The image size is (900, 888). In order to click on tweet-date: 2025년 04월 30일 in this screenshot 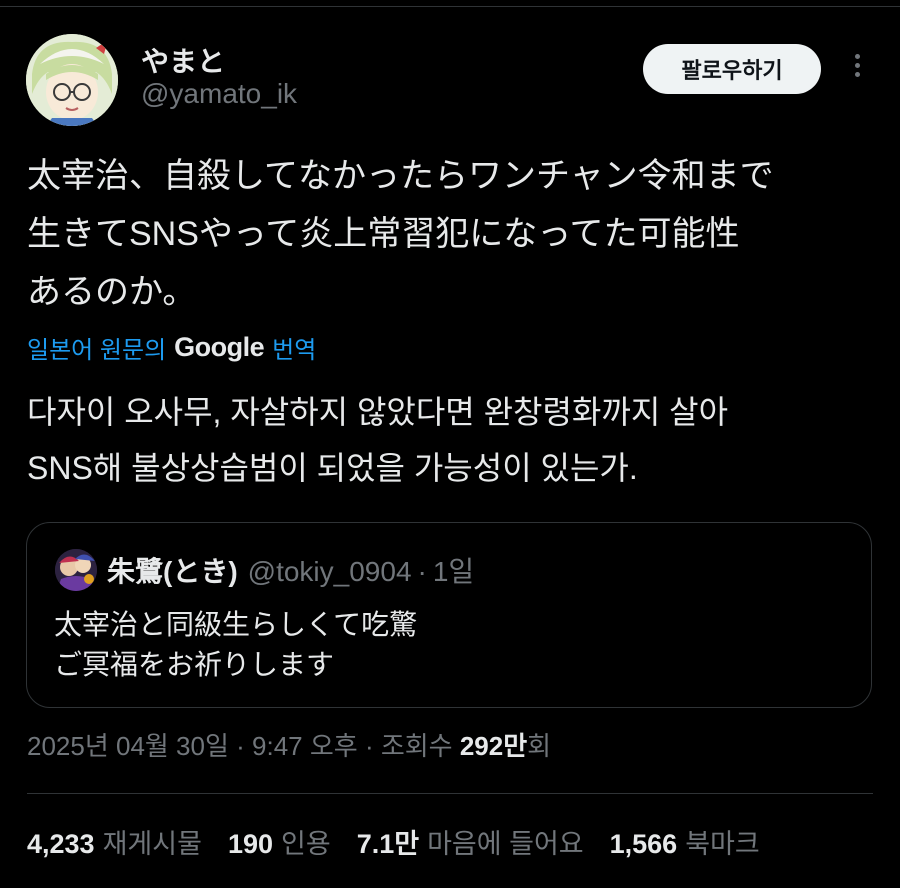, I will do `click(128, 746)`.